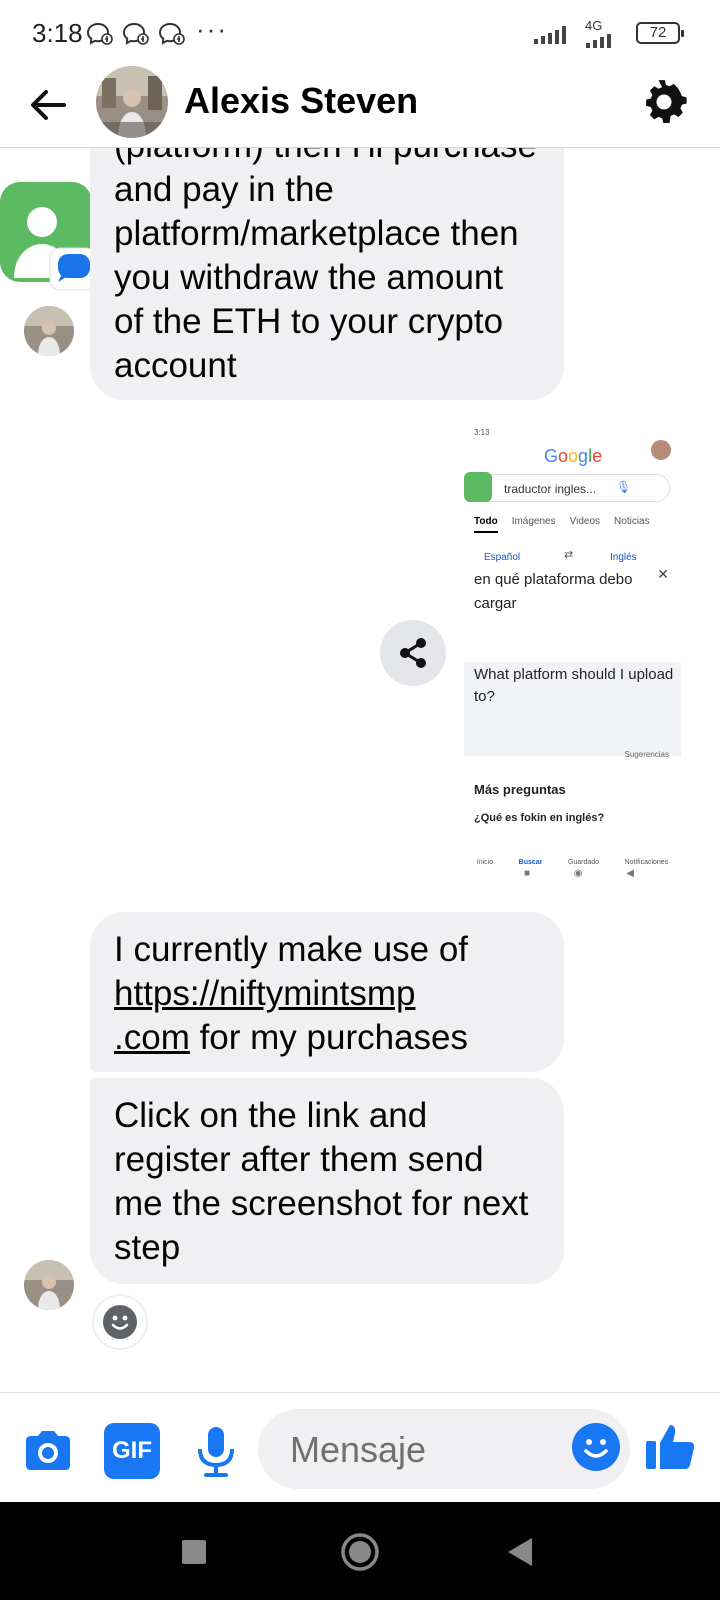  Describe the element at coordinates (478, 487) in the screenshot. I see `contacts-app-icon` at that location.